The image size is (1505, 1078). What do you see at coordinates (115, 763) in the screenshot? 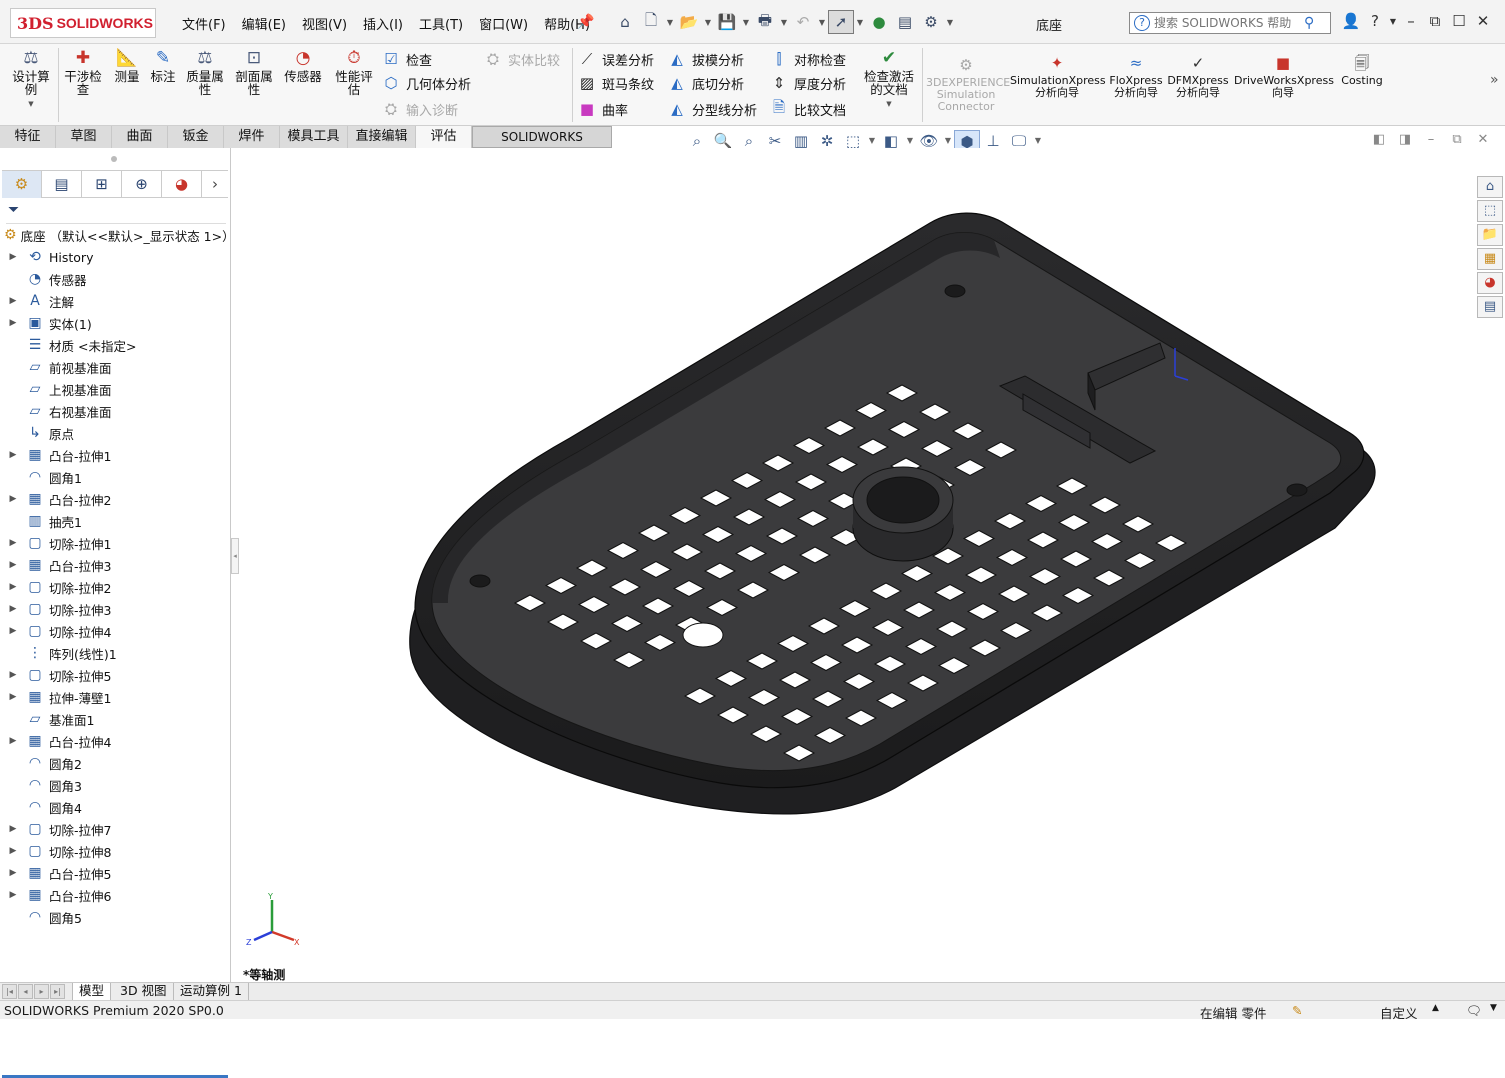
I see `tree-item: ◠ 圆角2` at bounding box center [115, 763].